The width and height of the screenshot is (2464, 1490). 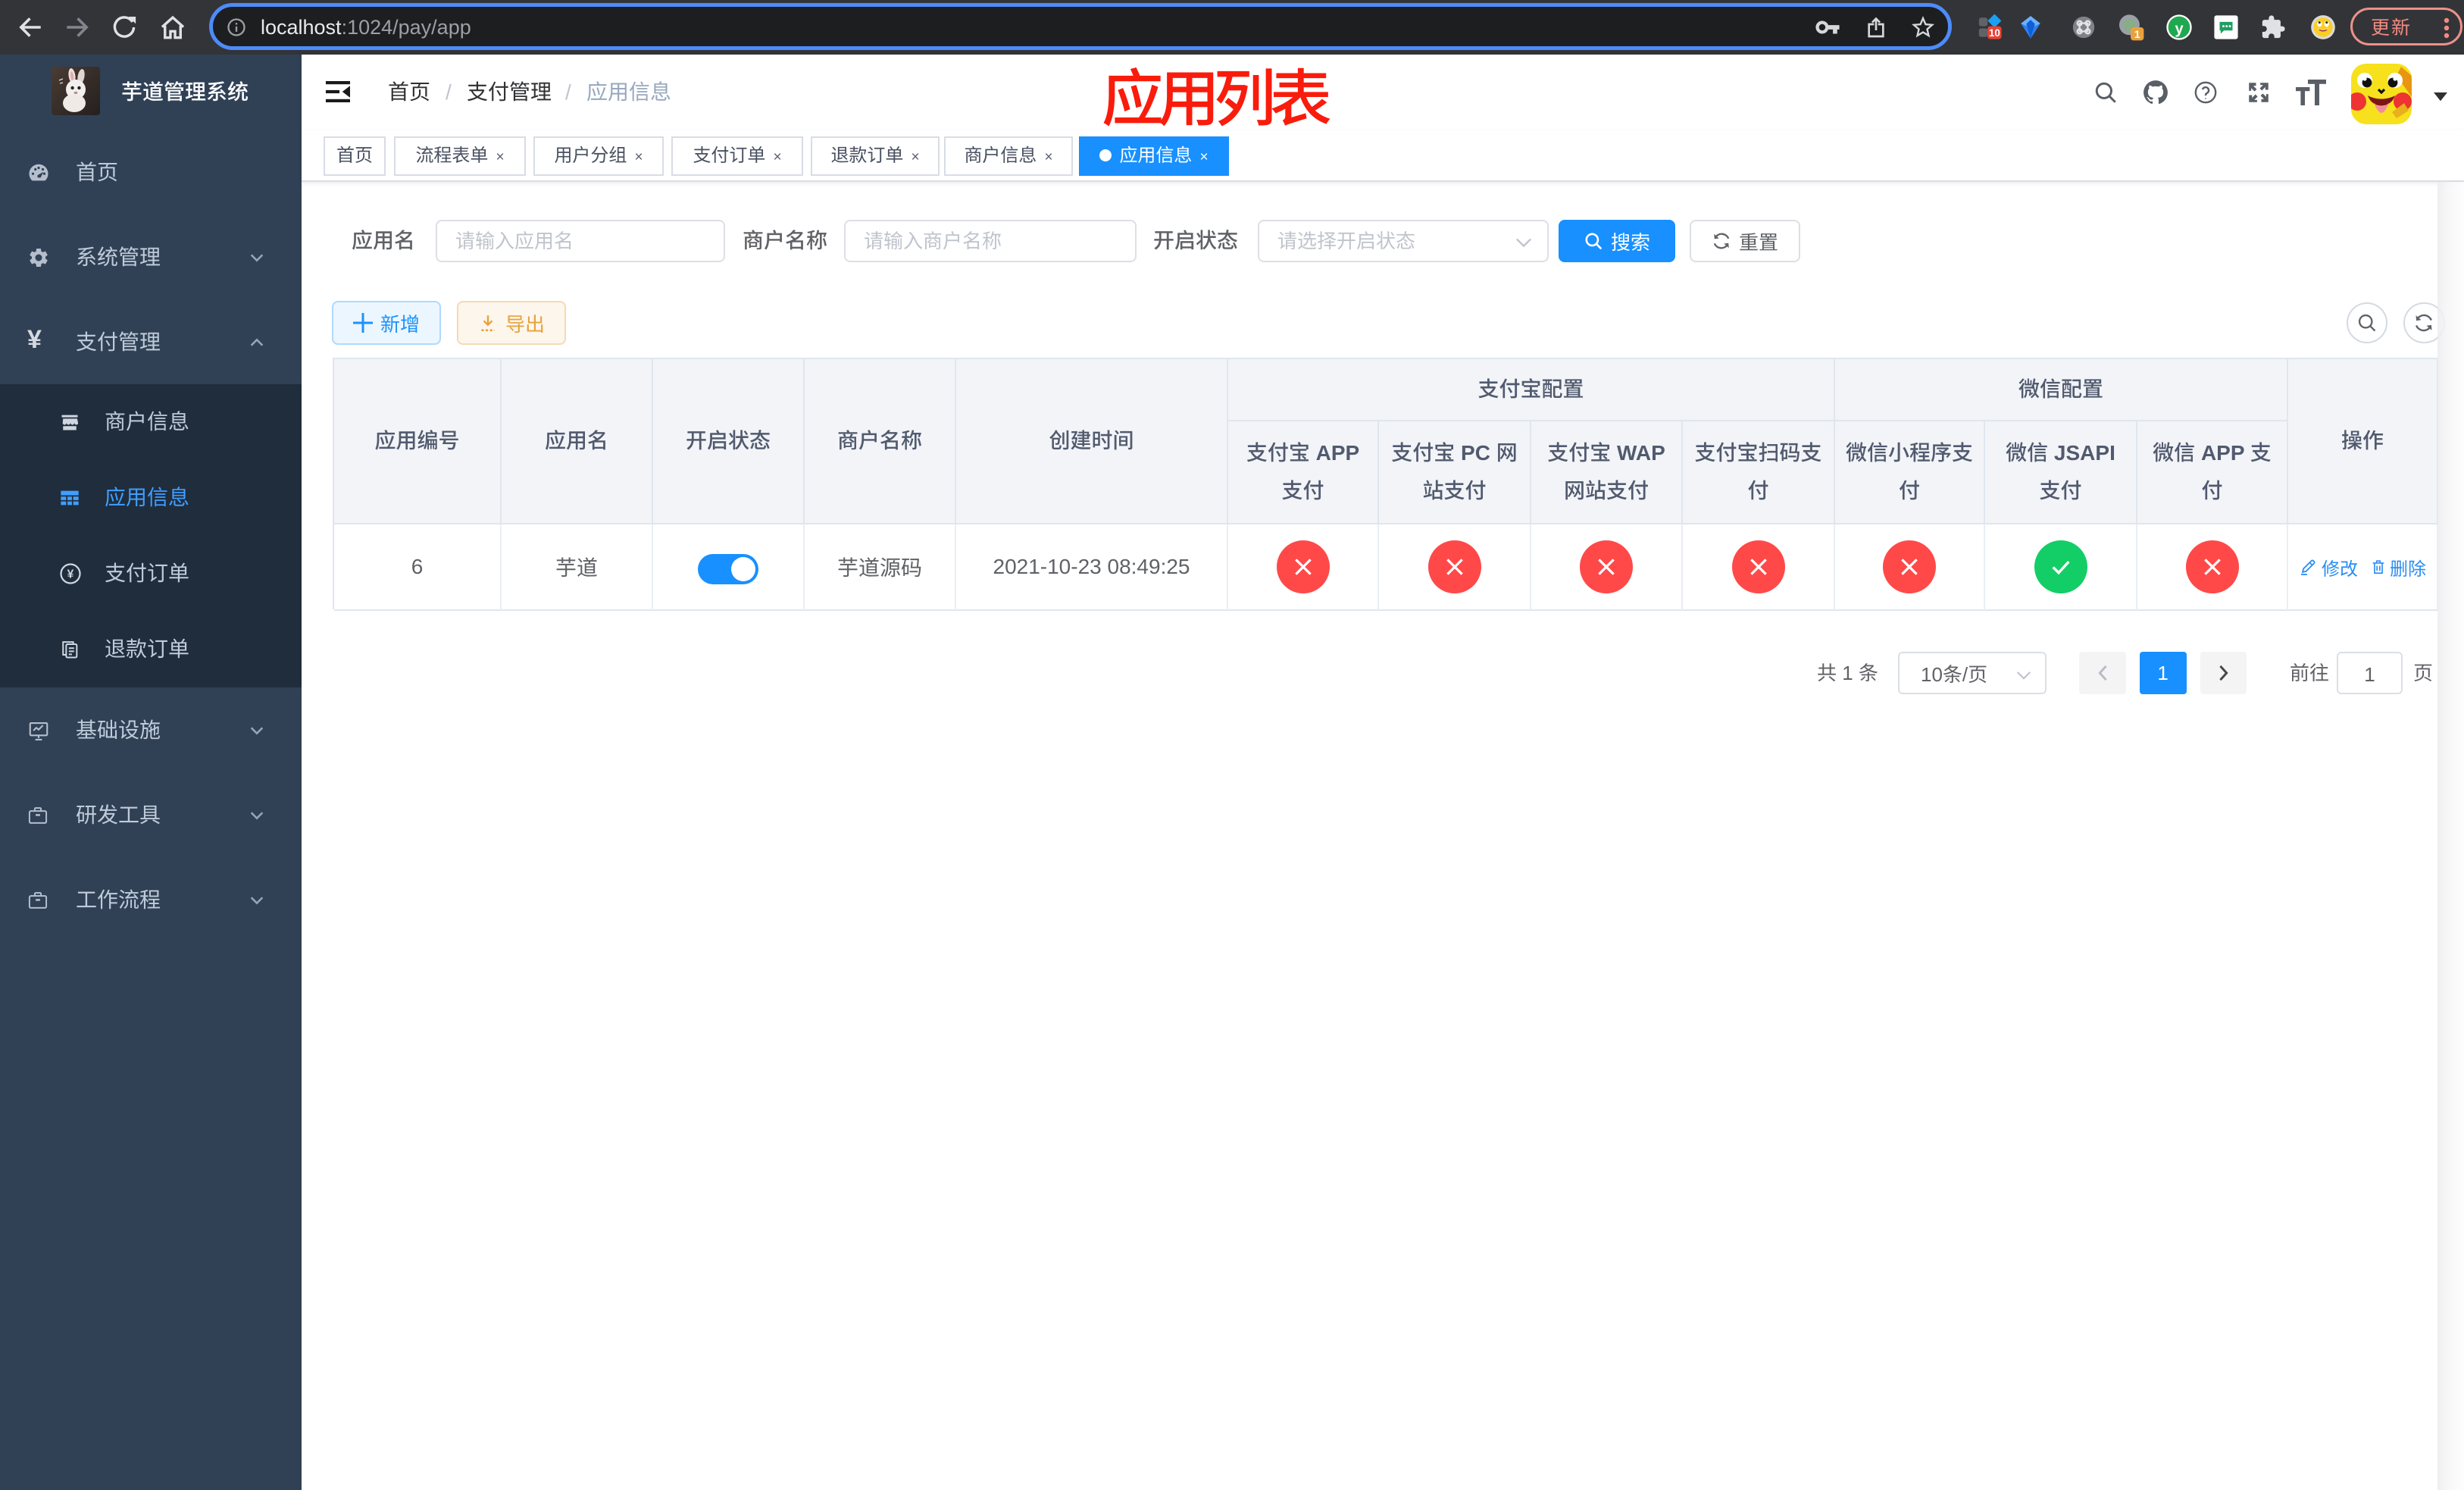 What do you see at coordinates (2137, 35) in the screenshot?
I see `svg-text: 1` at bounding box center [2137, 35].